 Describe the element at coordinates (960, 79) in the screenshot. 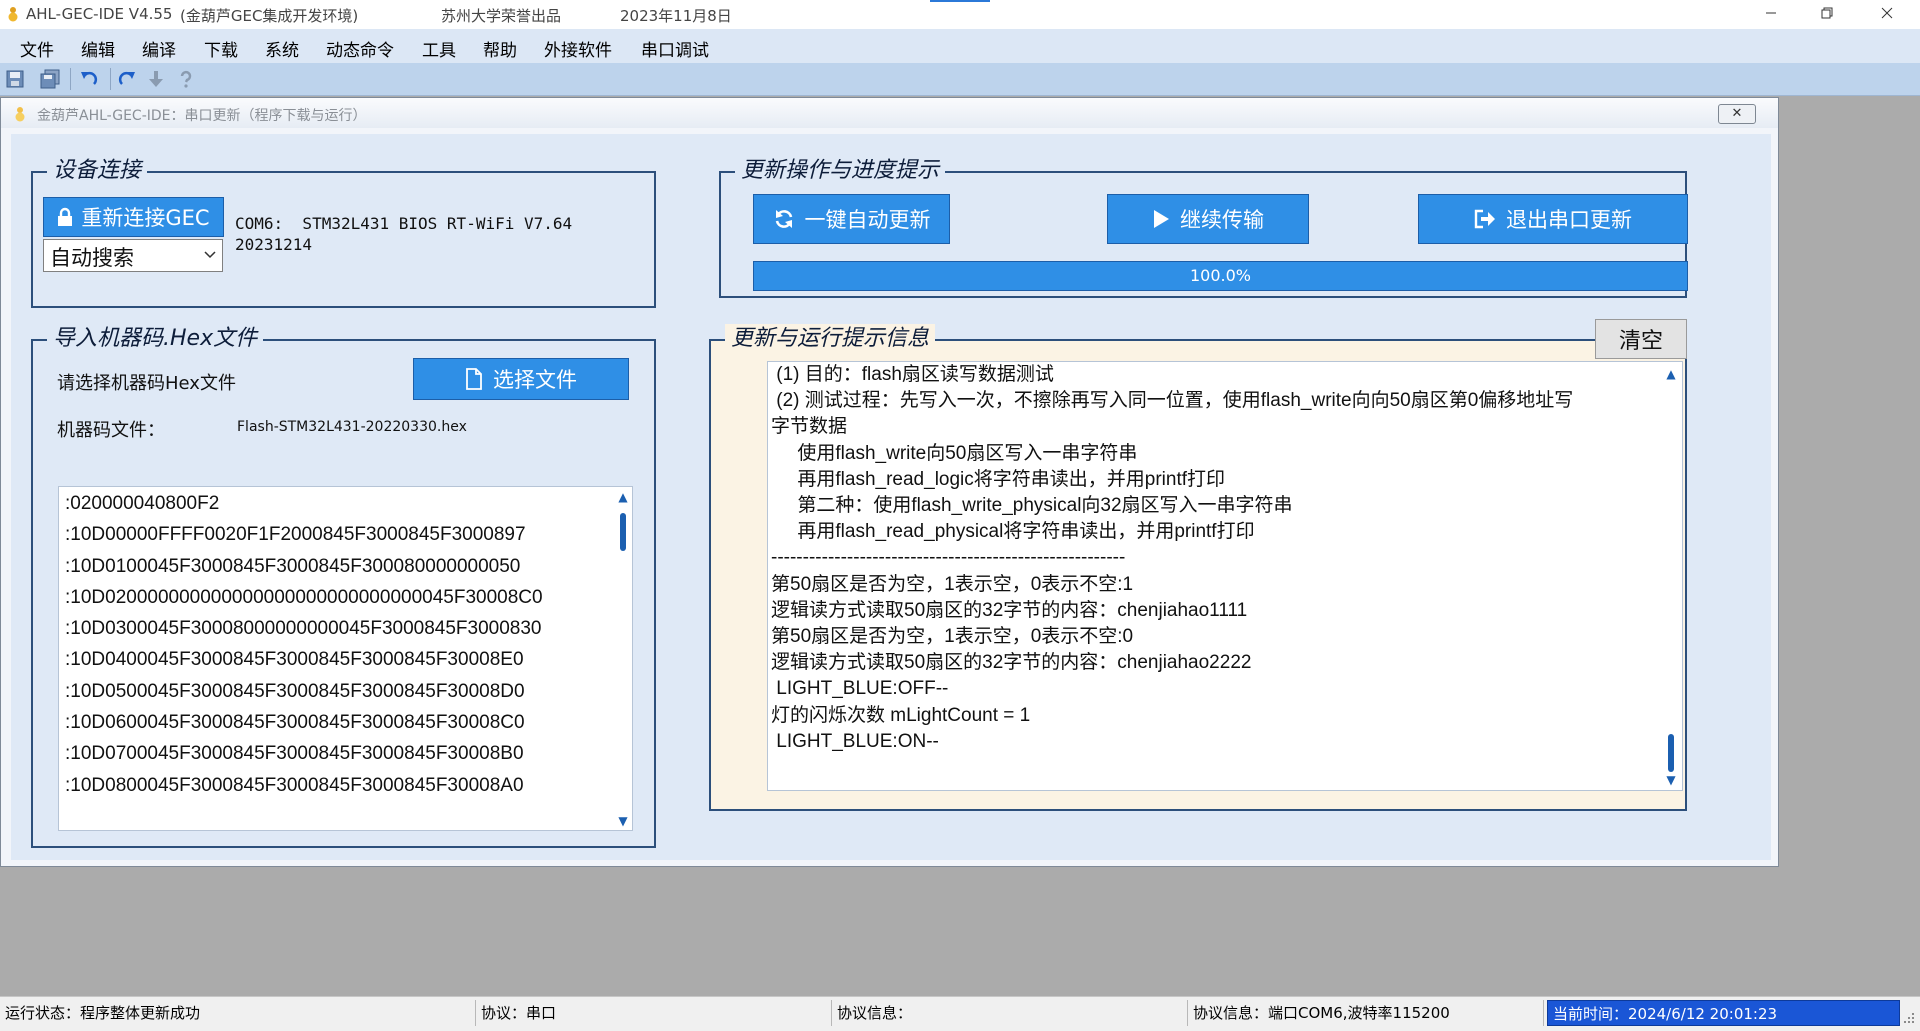

I see `toolbar` at that location.